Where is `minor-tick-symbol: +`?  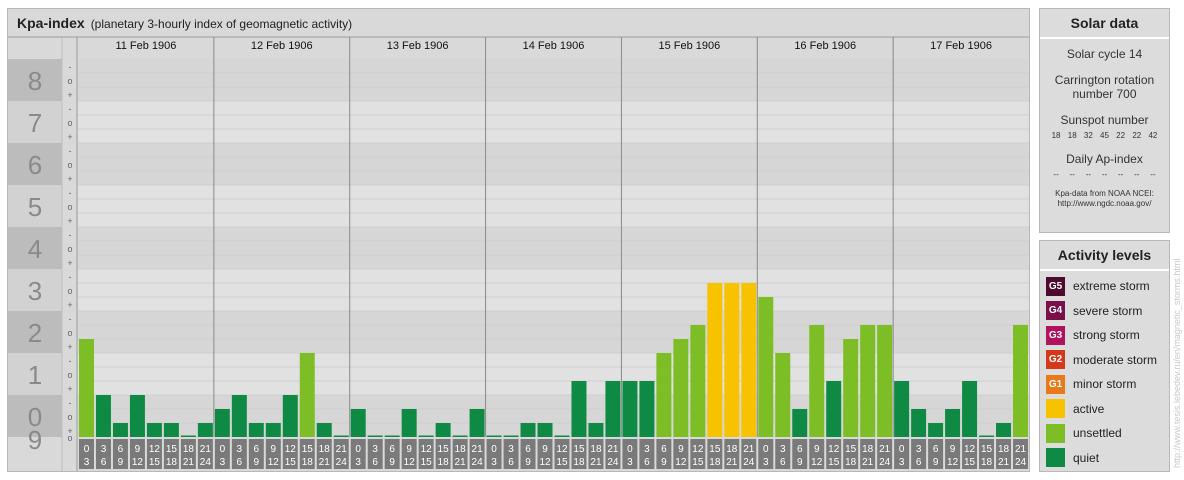 minor-tick-symbol: + is located at coordinates (69, 179).